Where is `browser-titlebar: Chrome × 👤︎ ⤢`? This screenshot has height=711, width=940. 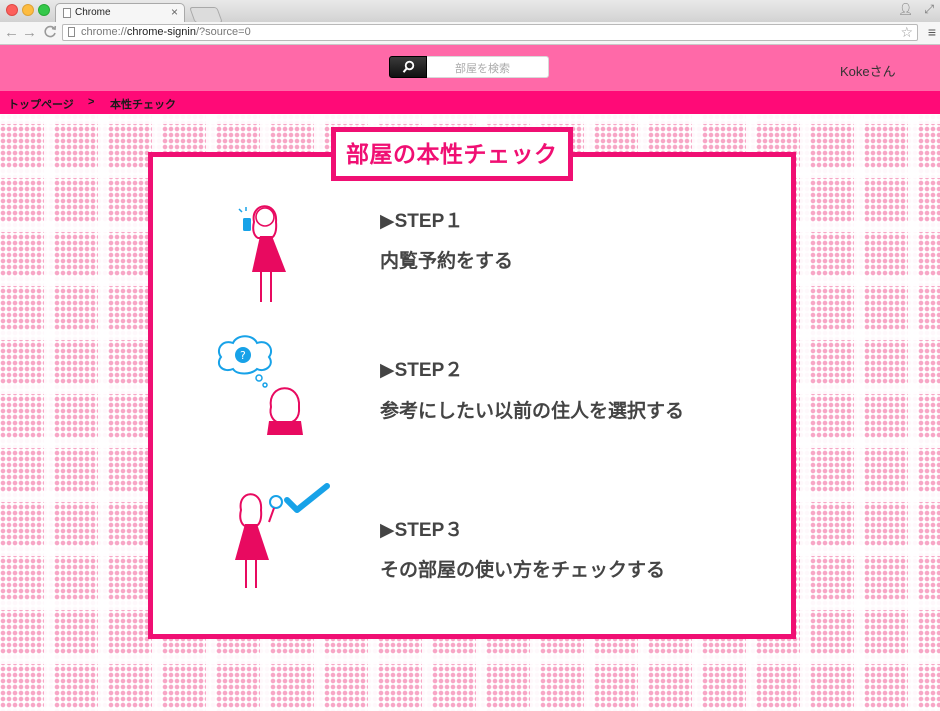 browser-titlebar: Chrome × 👤︎ ⤢ is located at coordinates (470, 11).